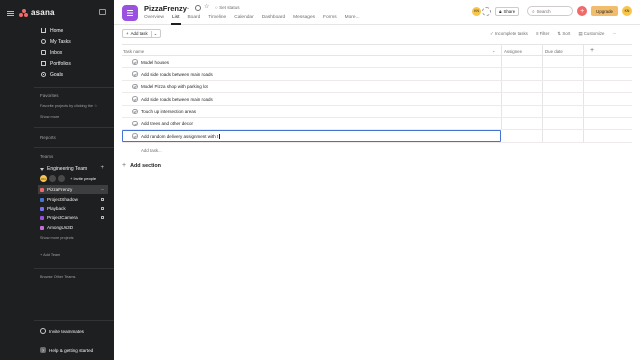  I want to click on table-row: Model Pizza shop with parking lot, so click(377, 87).